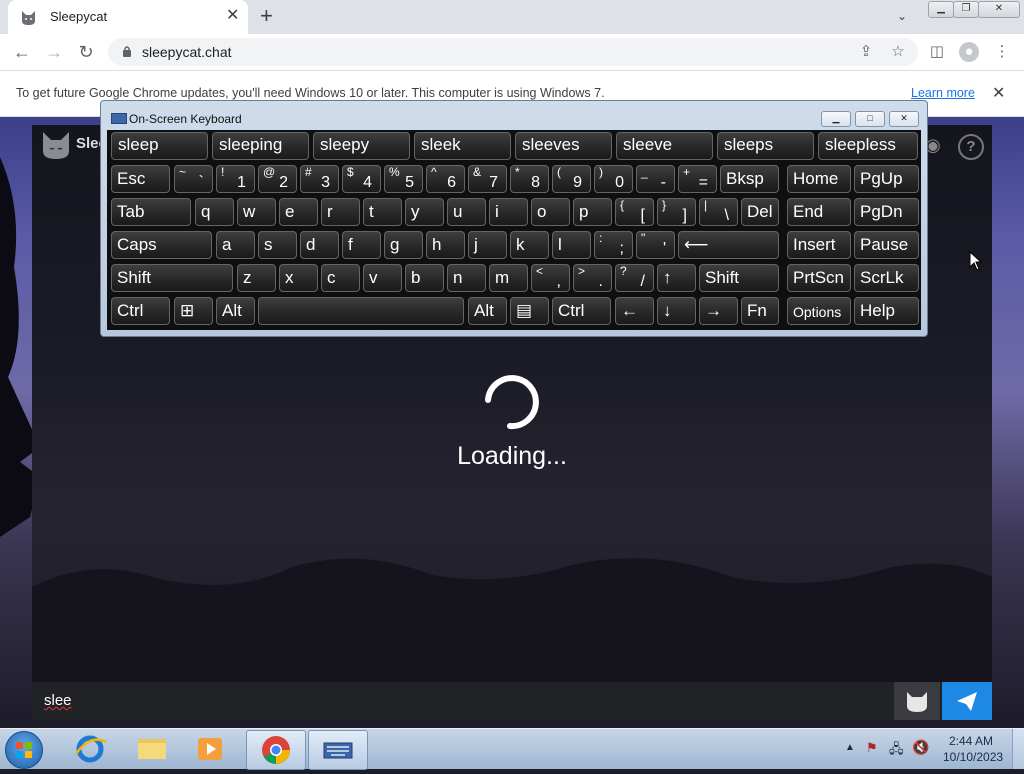 Image resolution: width=1024 pixels, height=774 pixels. What do you see at coordinates (819, 311) in the screenshot?
I see `options-key: Options` at bounding box center [819, 311].